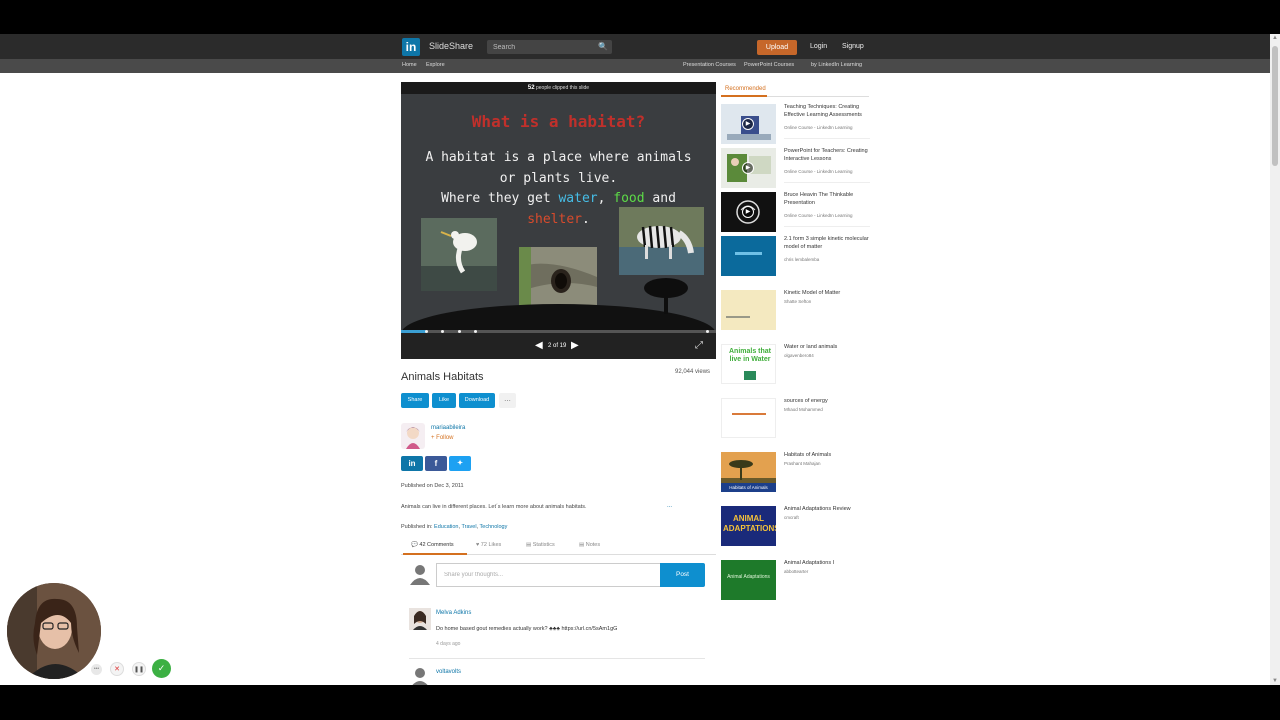  Describe the element at coordinates (582, 545) in the screenshot. I see `notes-icon: ▤` at that location.